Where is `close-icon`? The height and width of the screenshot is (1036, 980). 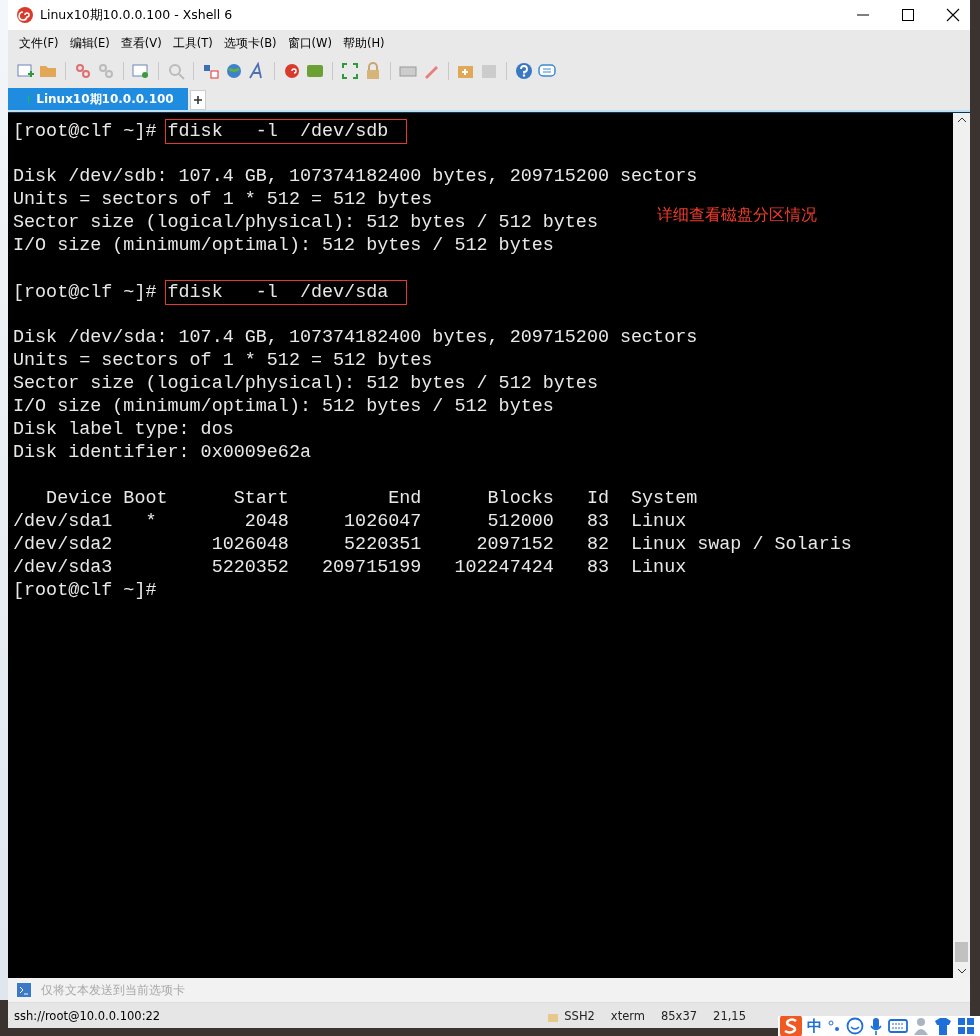
close-icon is located at coordinates (953, 15).